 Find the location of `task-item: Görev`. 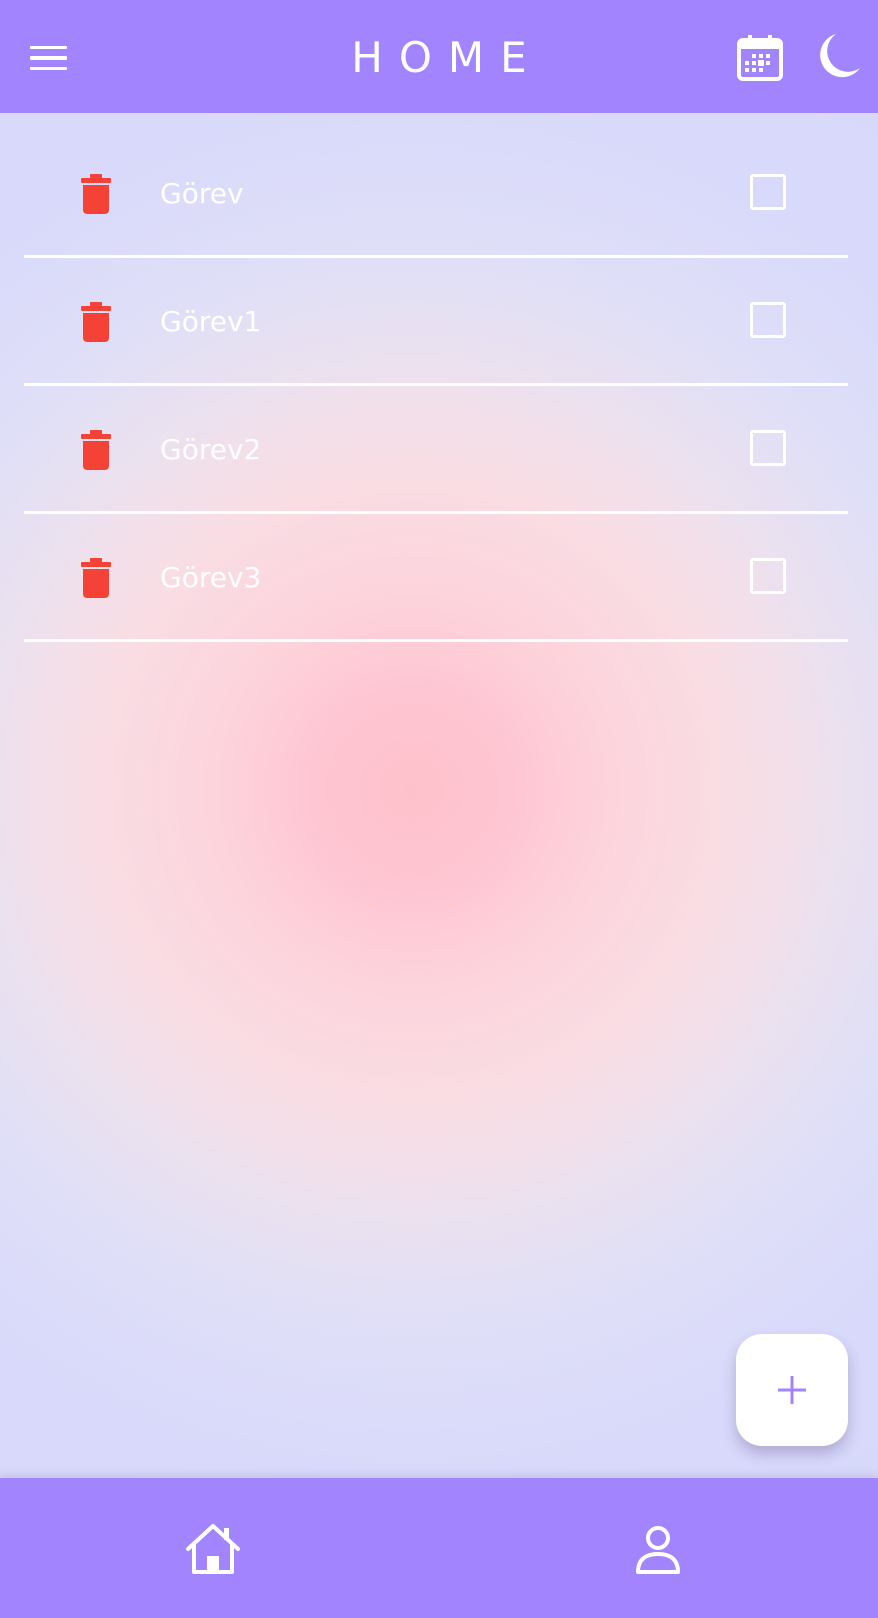

task-item: Görev is located at coordinates (436, 194).